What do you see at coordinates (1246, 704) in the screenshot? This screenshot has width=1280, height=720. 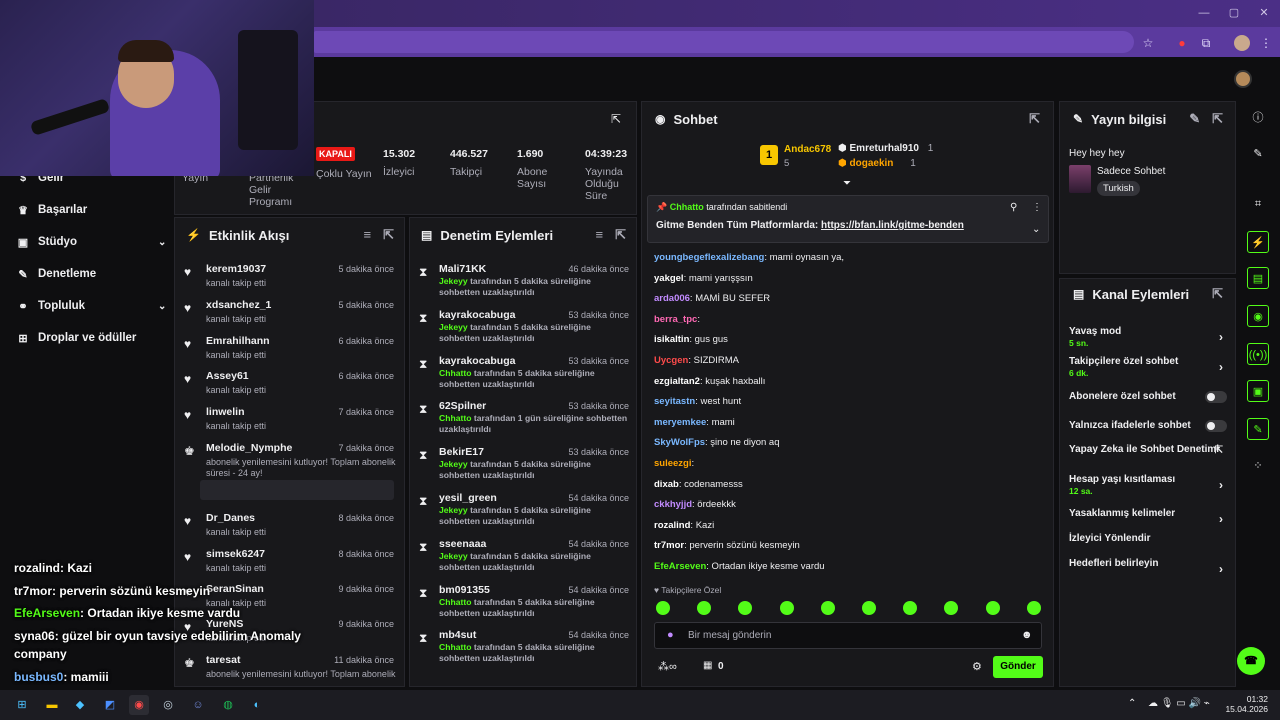 I see `clock: 01:32 15.04.2026` at bounding box center [1246, 704].